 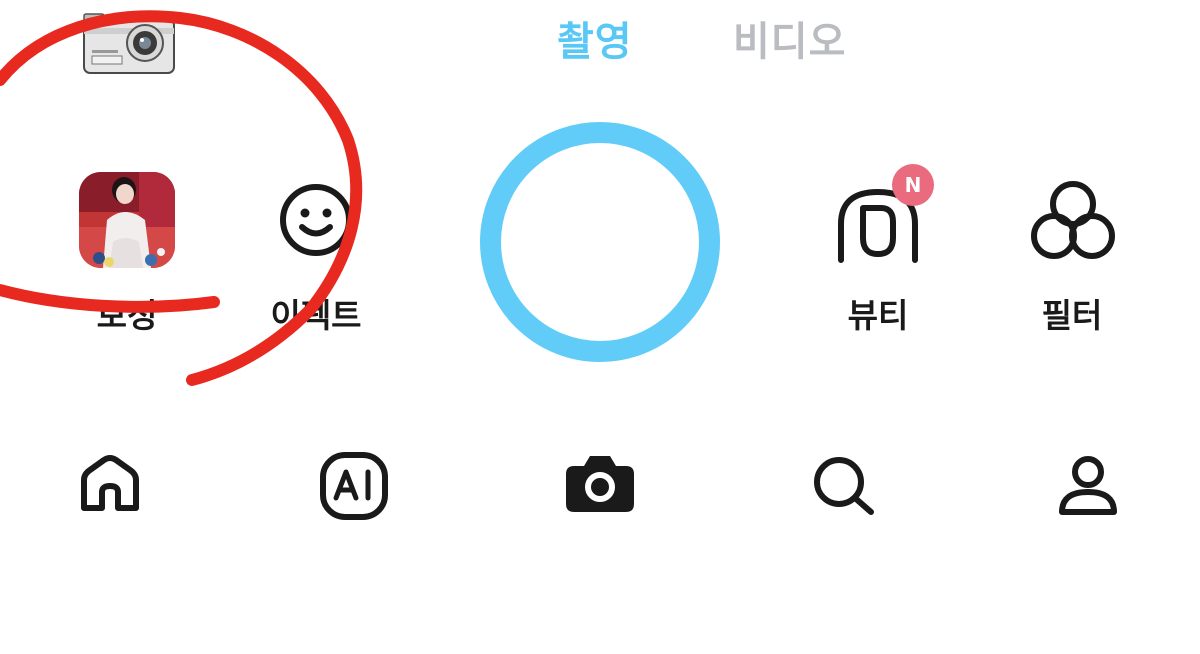 I want to click on ai-icon, so click(x=354, y=486).